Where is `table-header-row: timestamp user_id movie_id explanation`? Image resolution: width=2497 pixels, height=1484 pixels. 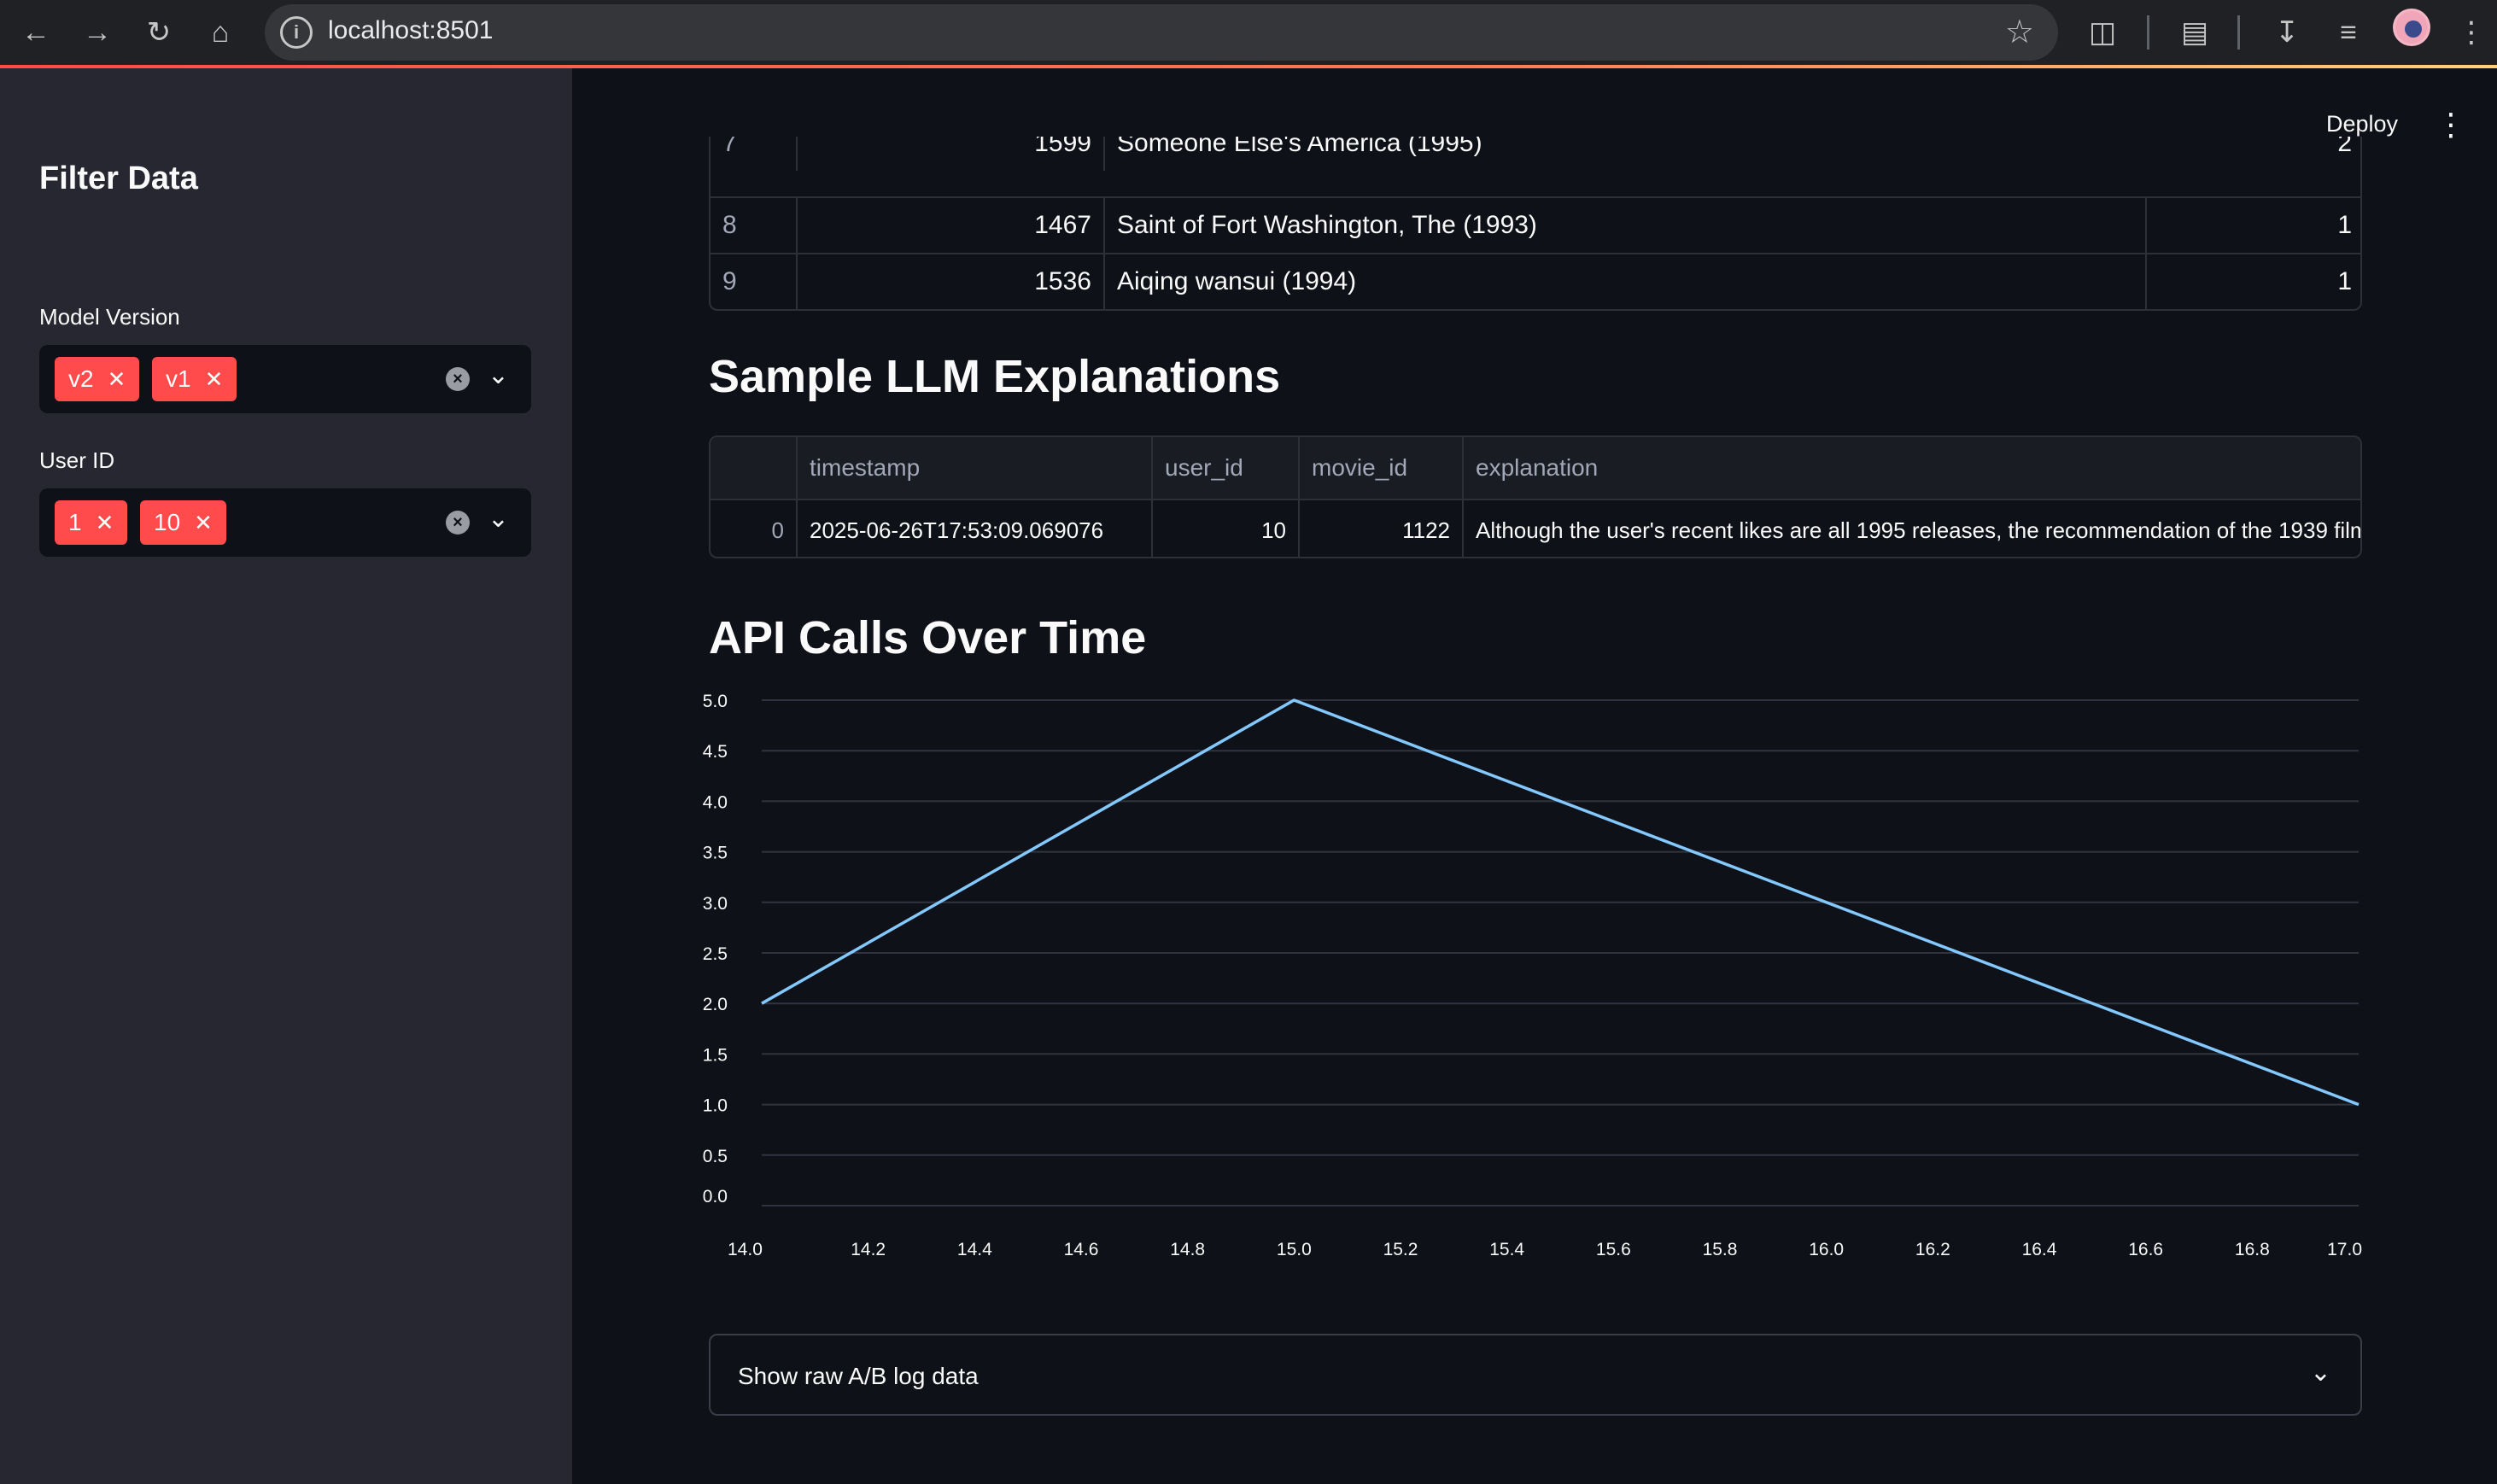
table-header-row: timestamp user_id movie_id explanation is located at coordinates (1535, 468).